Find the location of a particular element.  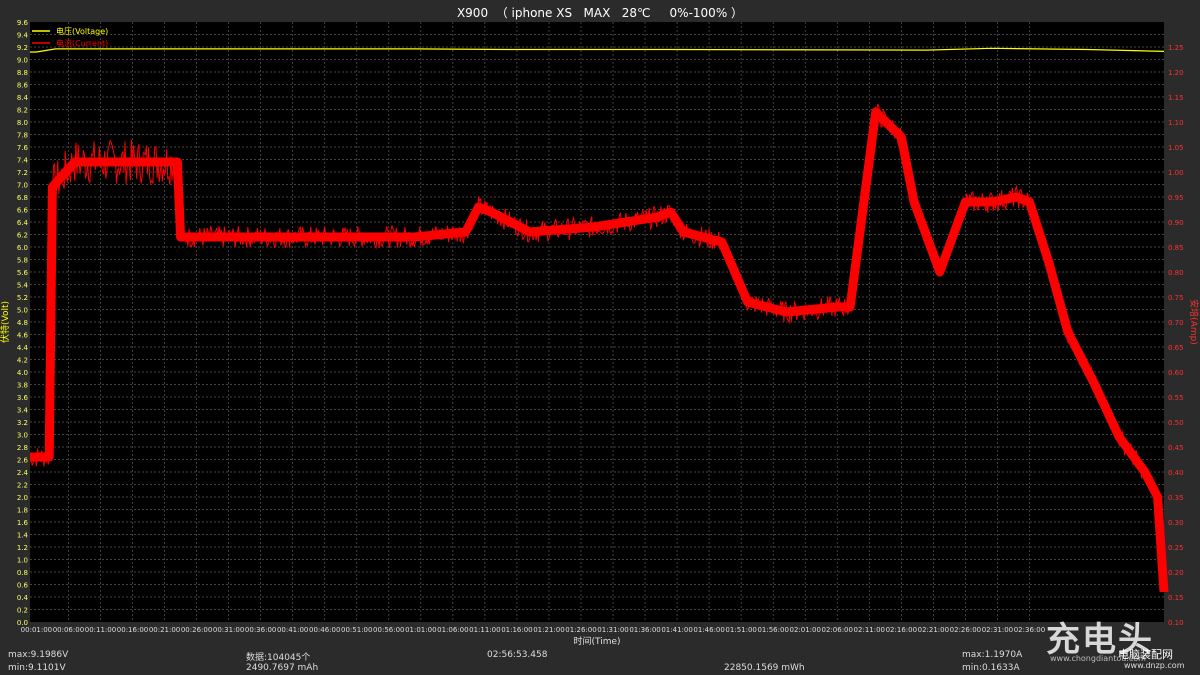

y-right-tick-label: 1.25 is located at coordinates (1176, 48).